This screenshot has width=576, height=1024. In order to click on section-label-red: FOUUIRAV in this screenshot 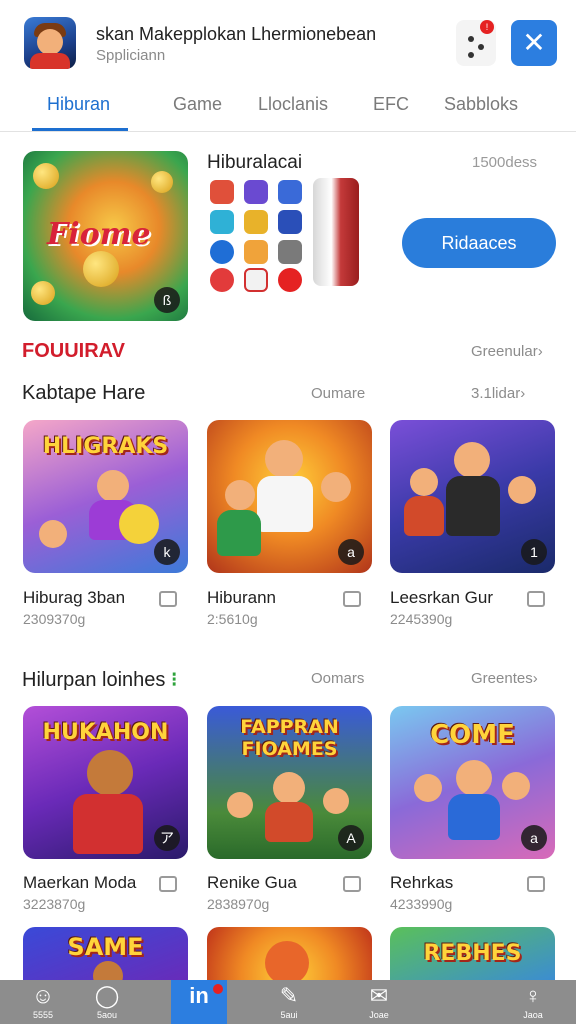, I will do `click(73, 351)`.